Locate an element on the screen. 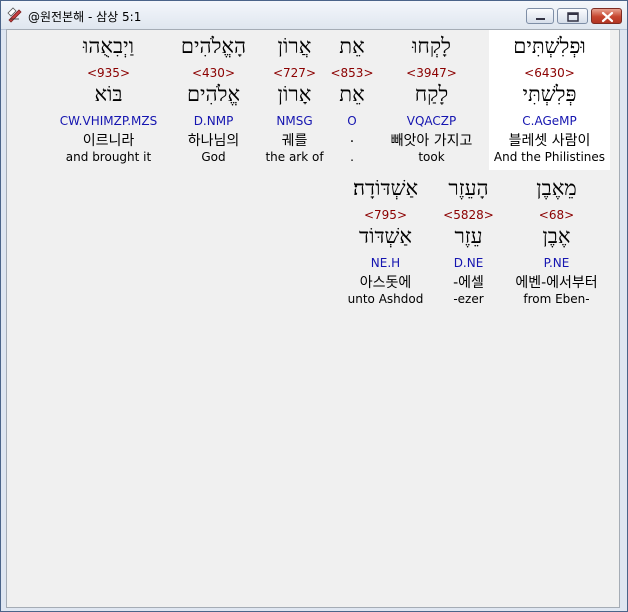  hebrew-word: הָאֱלֹהִים is located at coordinates (213, 46).